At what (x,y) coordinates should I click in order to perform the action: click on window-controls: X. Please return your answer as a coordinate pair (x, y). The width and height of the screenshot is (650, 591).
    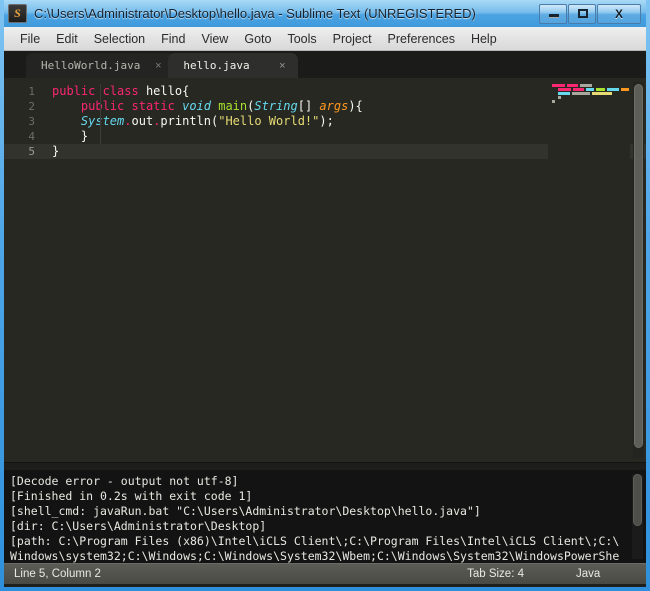
    Looking at the image, I should click on (592, 13).